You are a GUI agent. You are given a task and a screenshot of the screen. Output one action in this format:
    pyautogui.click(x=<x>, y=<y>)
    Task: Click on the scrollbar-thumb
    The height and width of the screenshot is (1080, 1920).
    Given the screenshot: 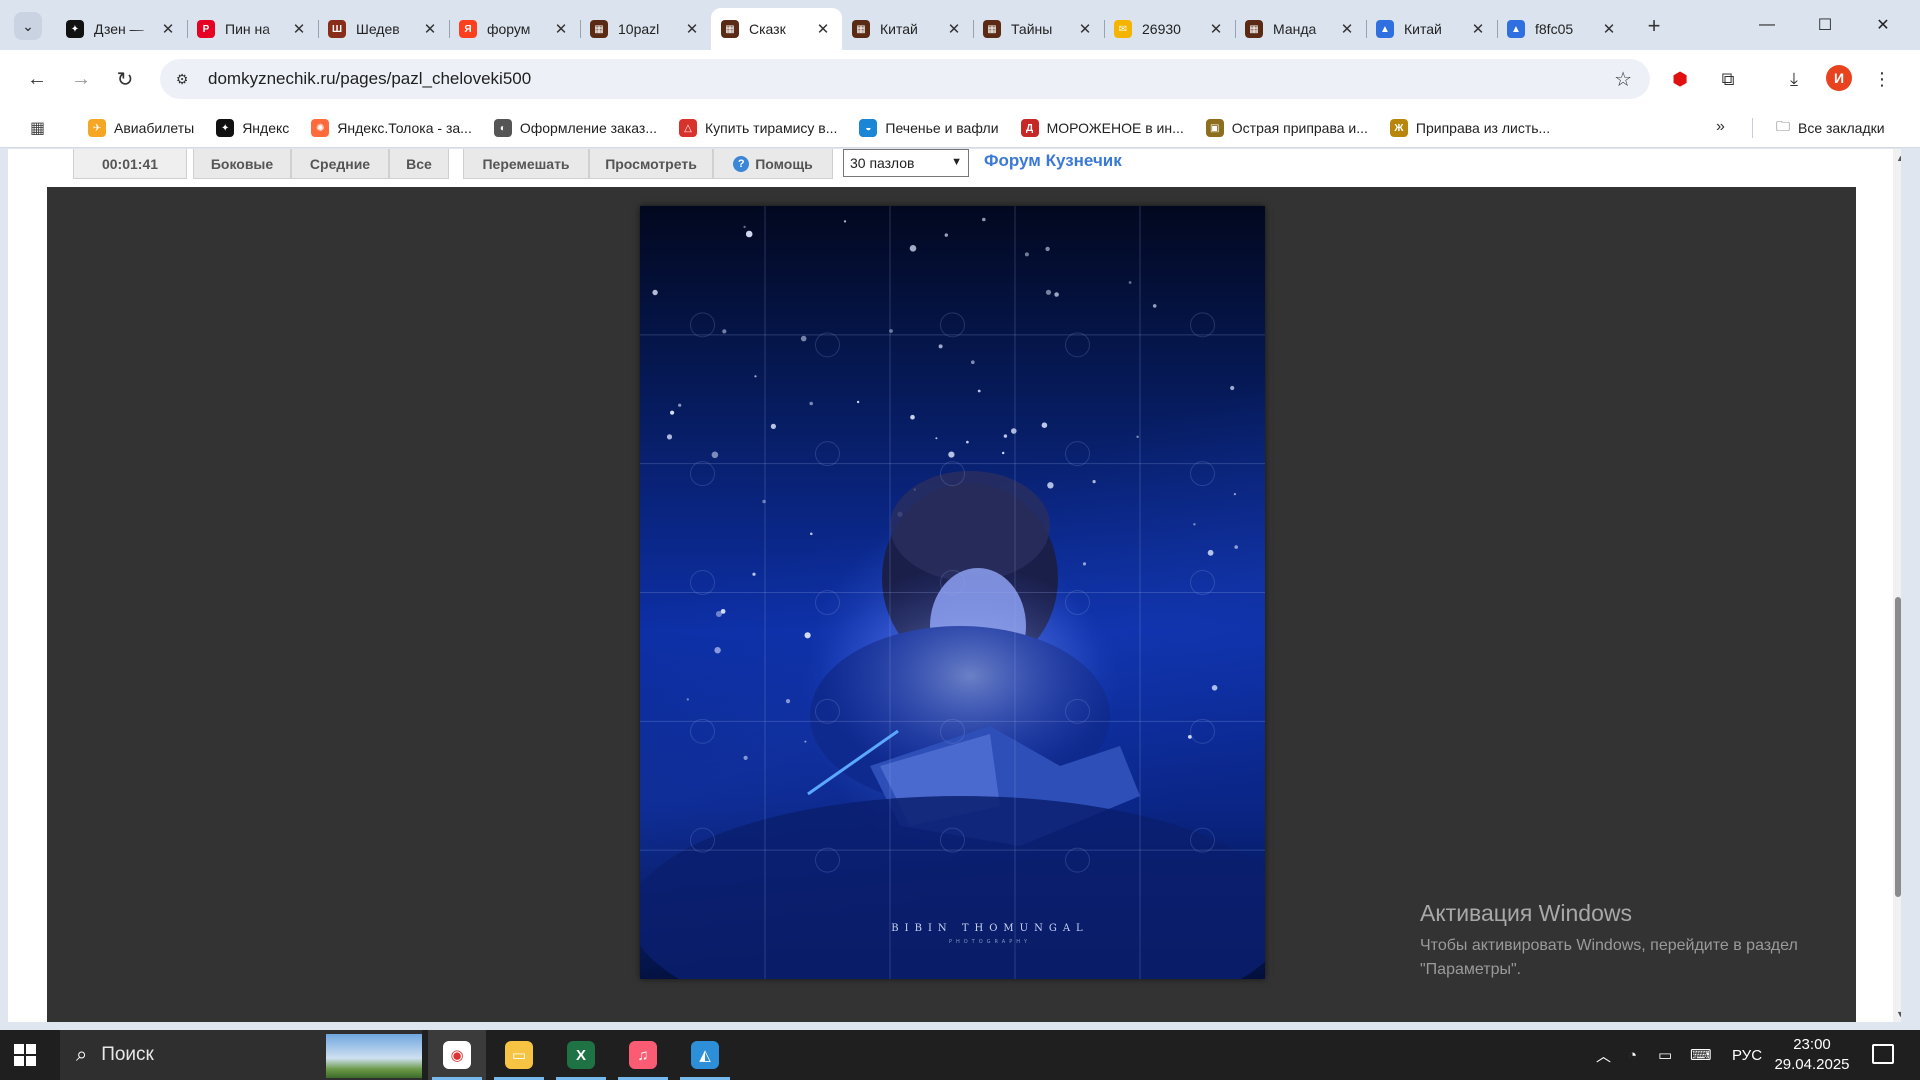 What is the action you would take?
    pyautogui.click(x=1898, y=747)
    